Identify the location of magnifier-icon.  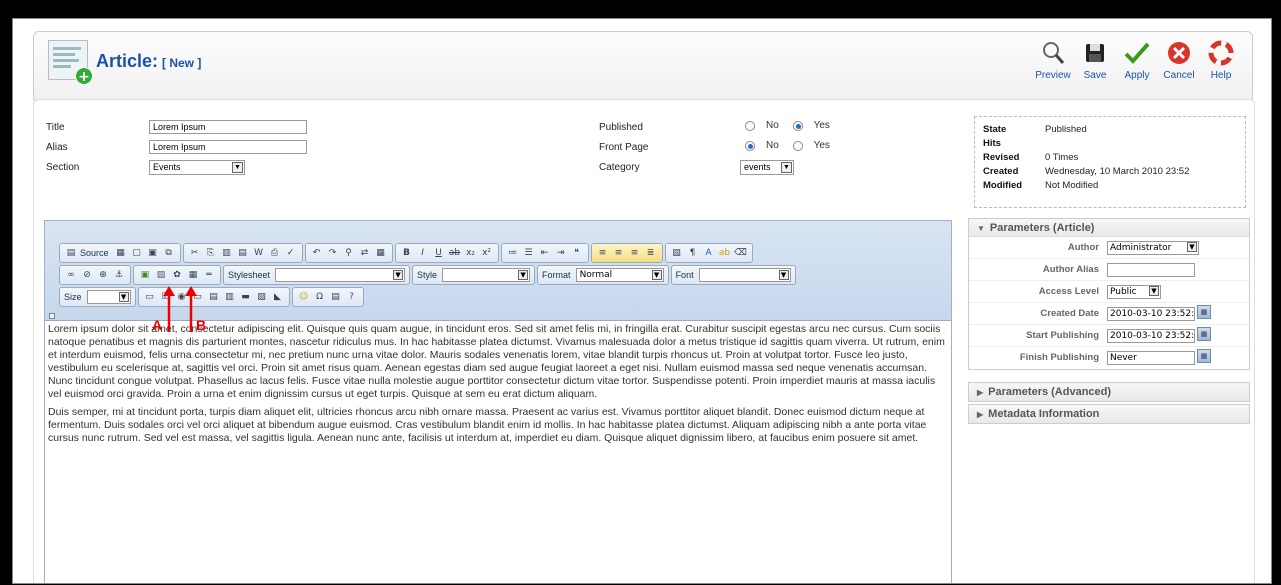
(1053, 53).